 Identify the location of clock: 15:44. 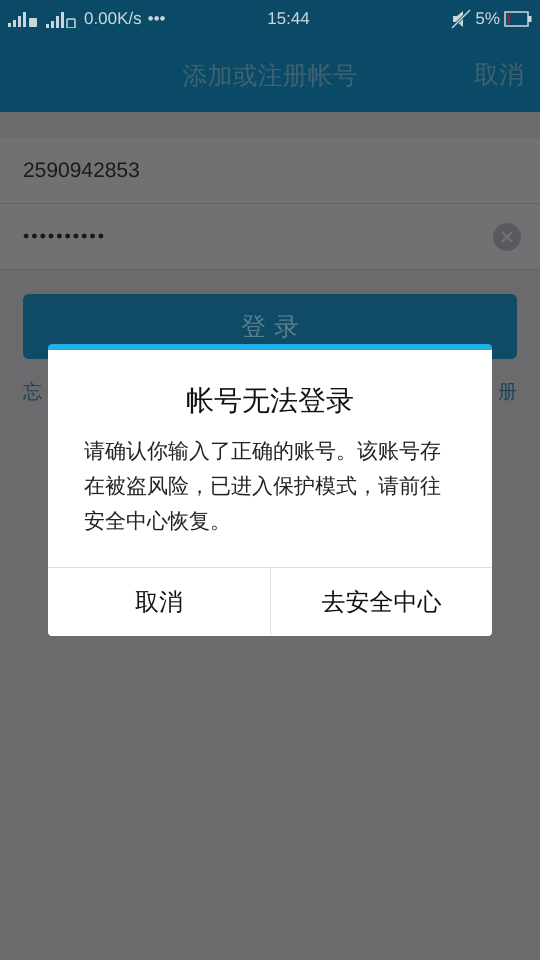
(288, 19).